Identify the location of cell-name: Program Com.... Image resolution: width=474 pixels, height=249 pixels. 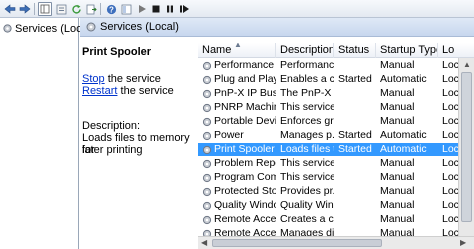
(245, 177).